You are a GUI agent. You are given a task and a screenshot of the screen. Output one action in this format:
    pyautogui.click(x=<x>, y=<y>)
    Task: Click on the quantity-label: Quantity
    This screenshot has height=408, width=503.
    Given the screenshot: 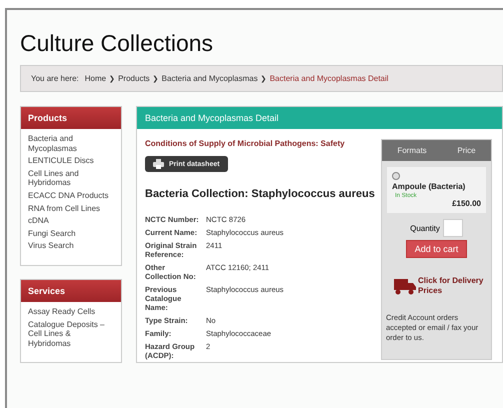 What is the action you would take?
    pyautogui.click(x=425, y=228)
    